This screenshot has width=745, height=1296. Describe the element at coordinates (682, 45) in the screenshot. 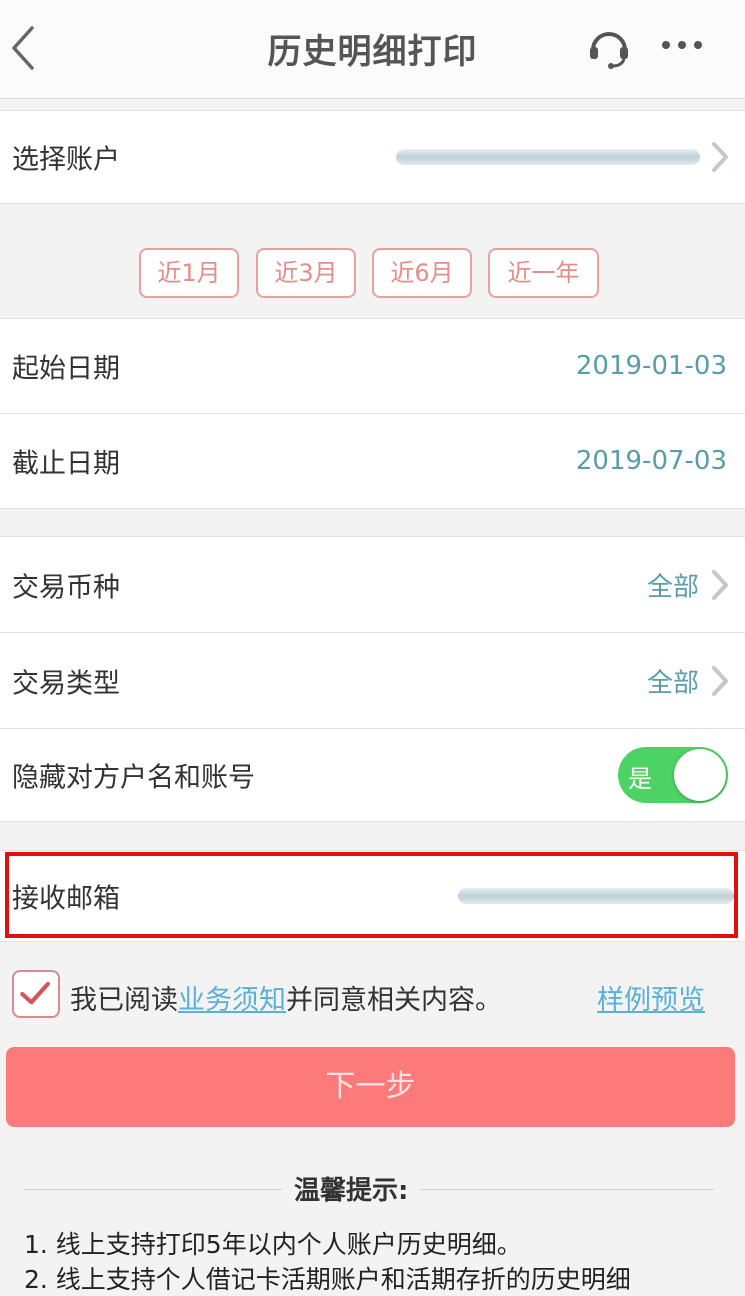

I see `more-icon` at that location.